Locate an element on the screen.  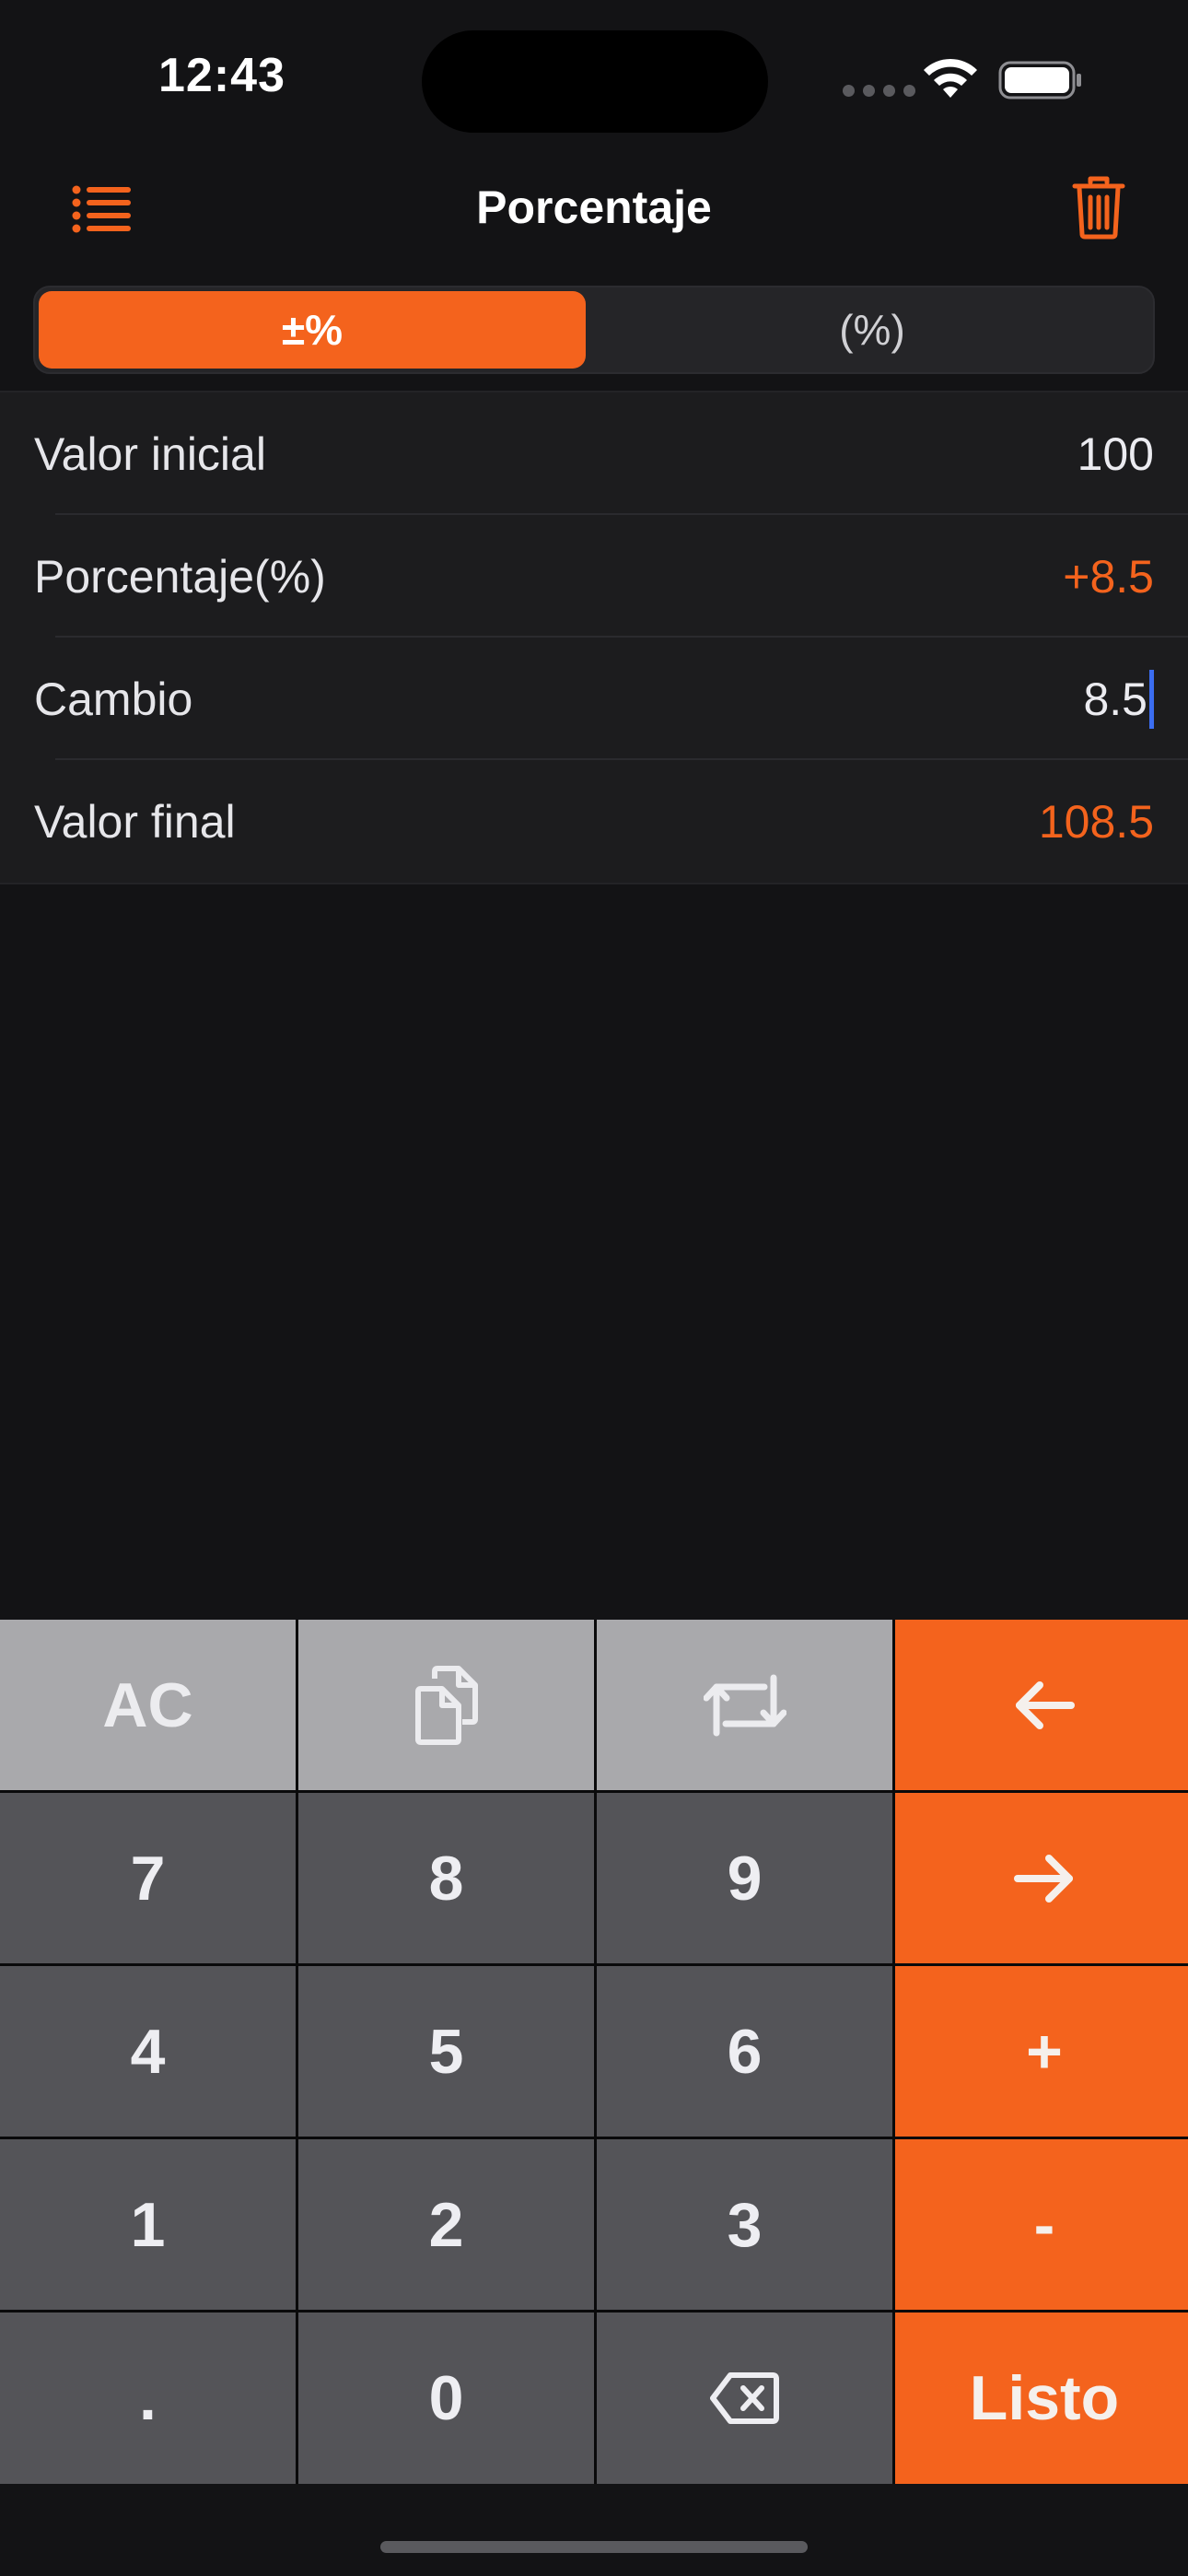
key-8: 8 is located at coordinates (446, 1878).